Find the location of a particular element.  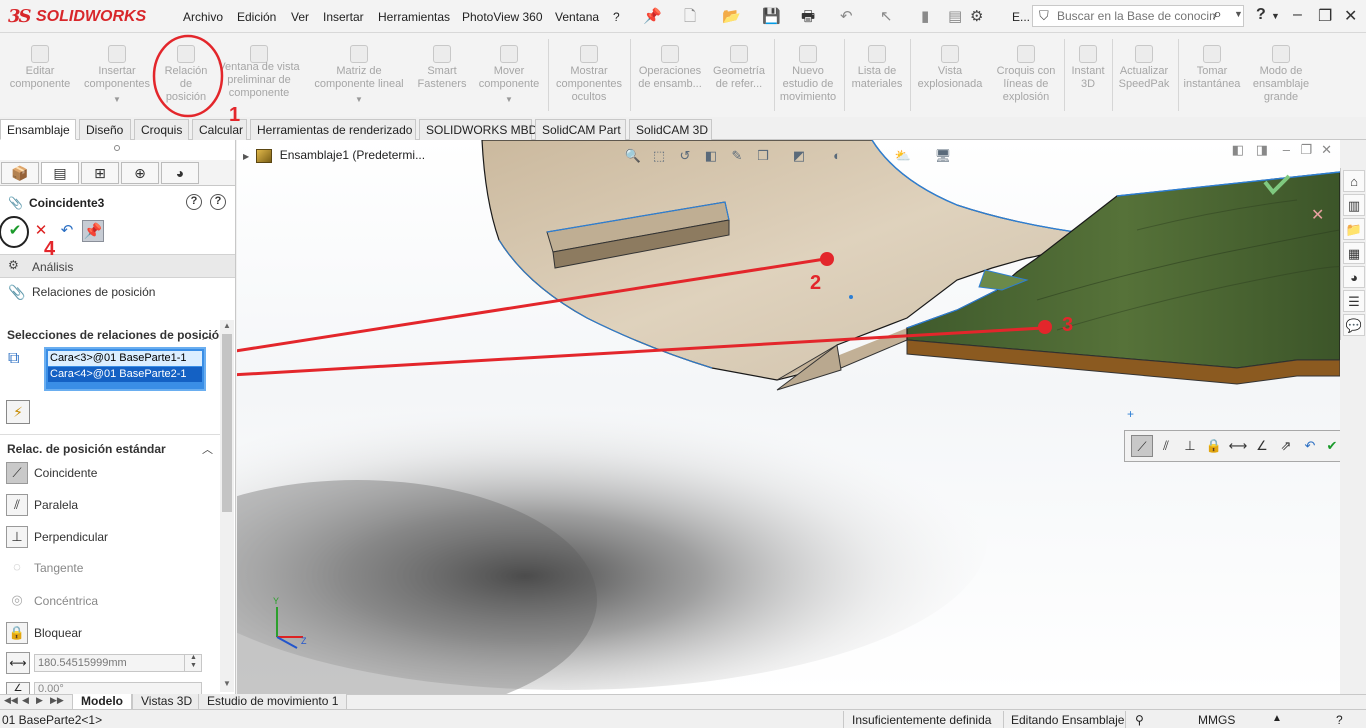

annotation-1: 1 is located at coordinates (235, 115).